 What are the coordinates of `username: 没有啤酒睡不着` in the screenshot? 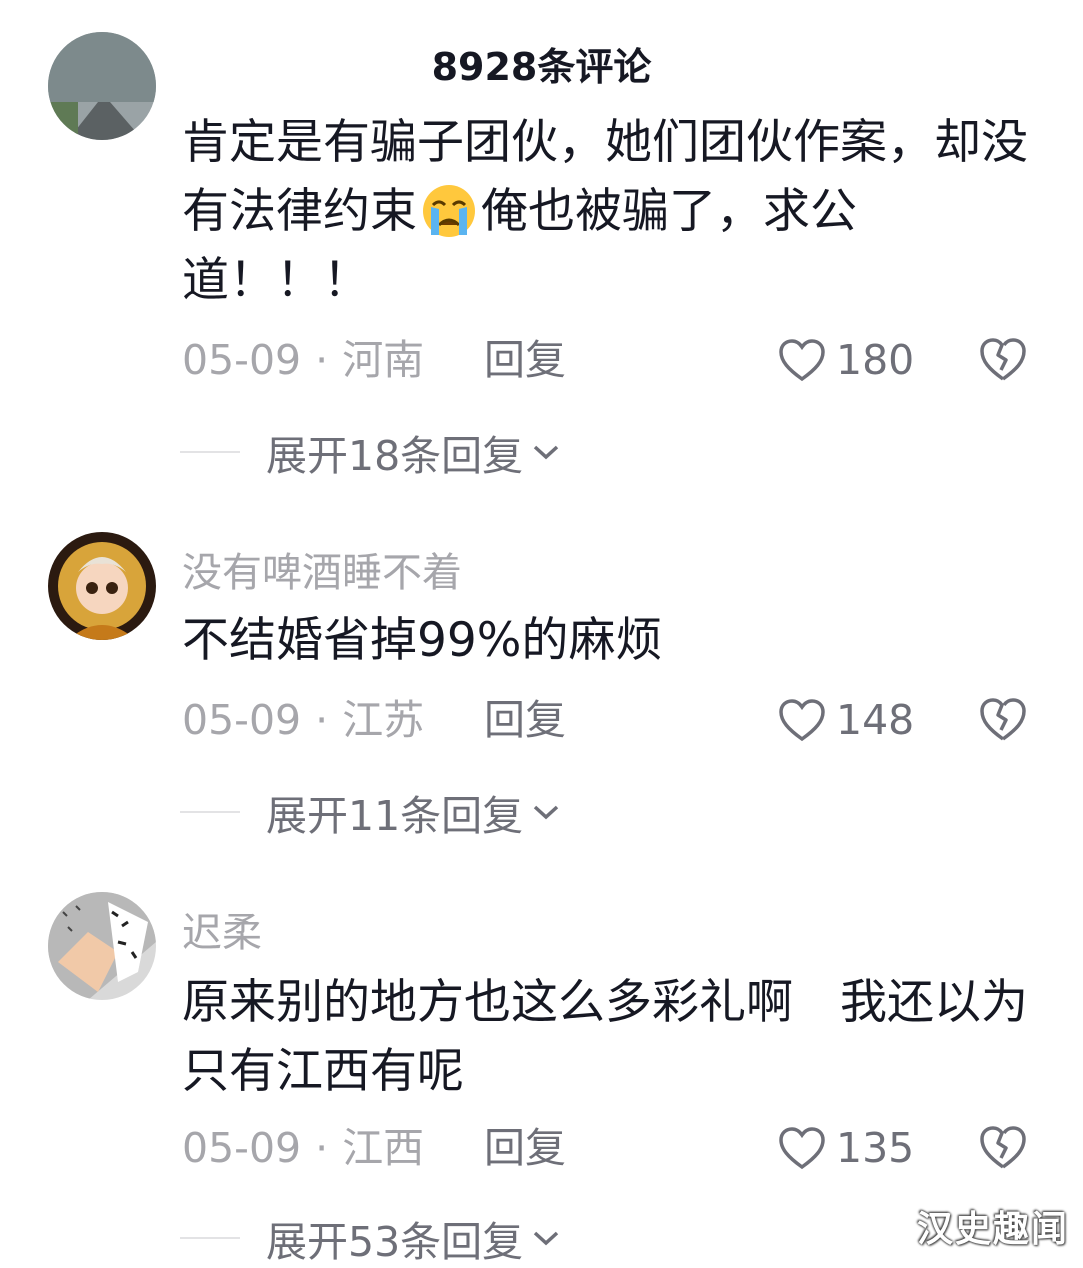 It's located at (322, 569).